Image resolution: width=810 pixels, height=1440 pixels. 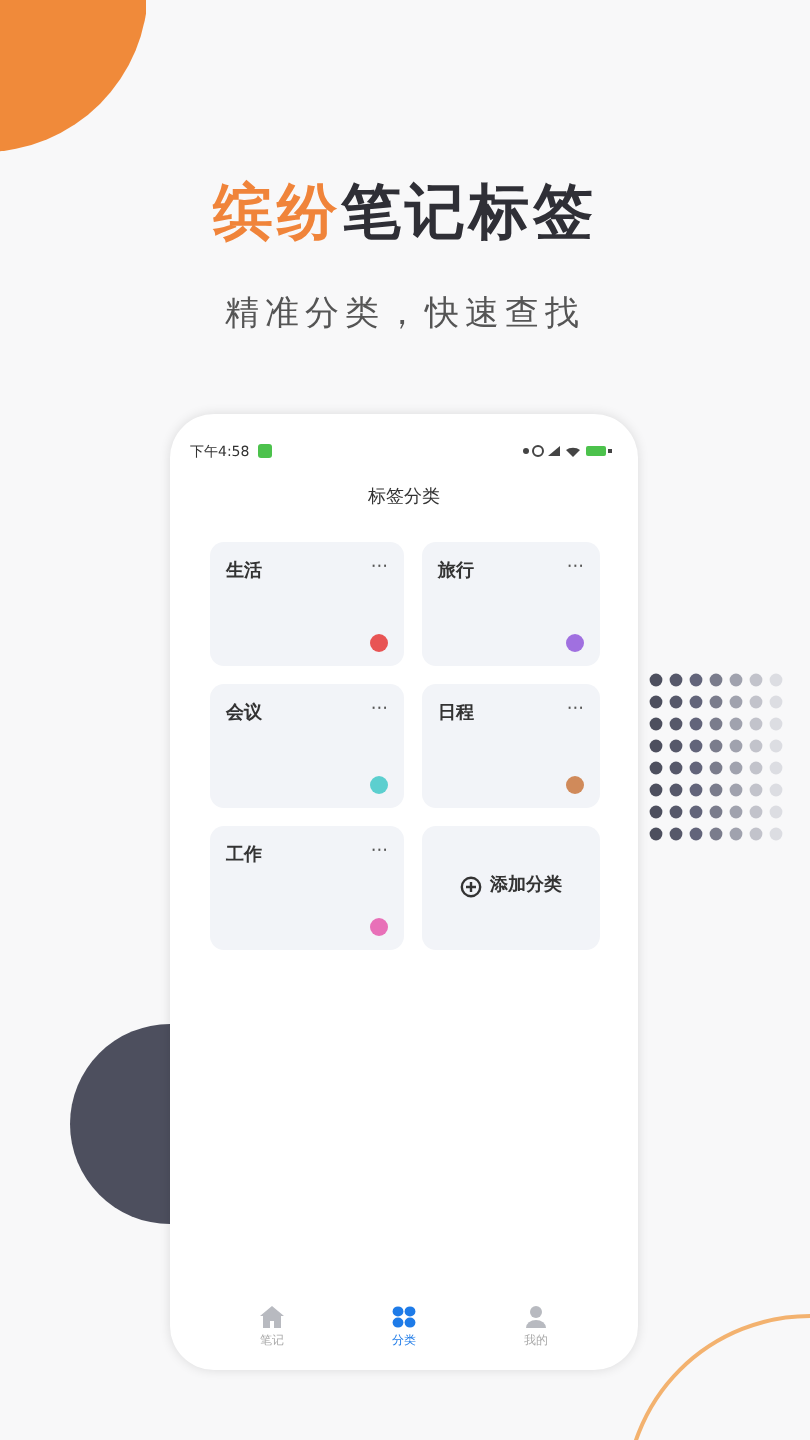 What do you see at coordinates (511, 603) in the screenshot?
I see `tag-card: 旅行 ···` at bounding box center [511, 603].